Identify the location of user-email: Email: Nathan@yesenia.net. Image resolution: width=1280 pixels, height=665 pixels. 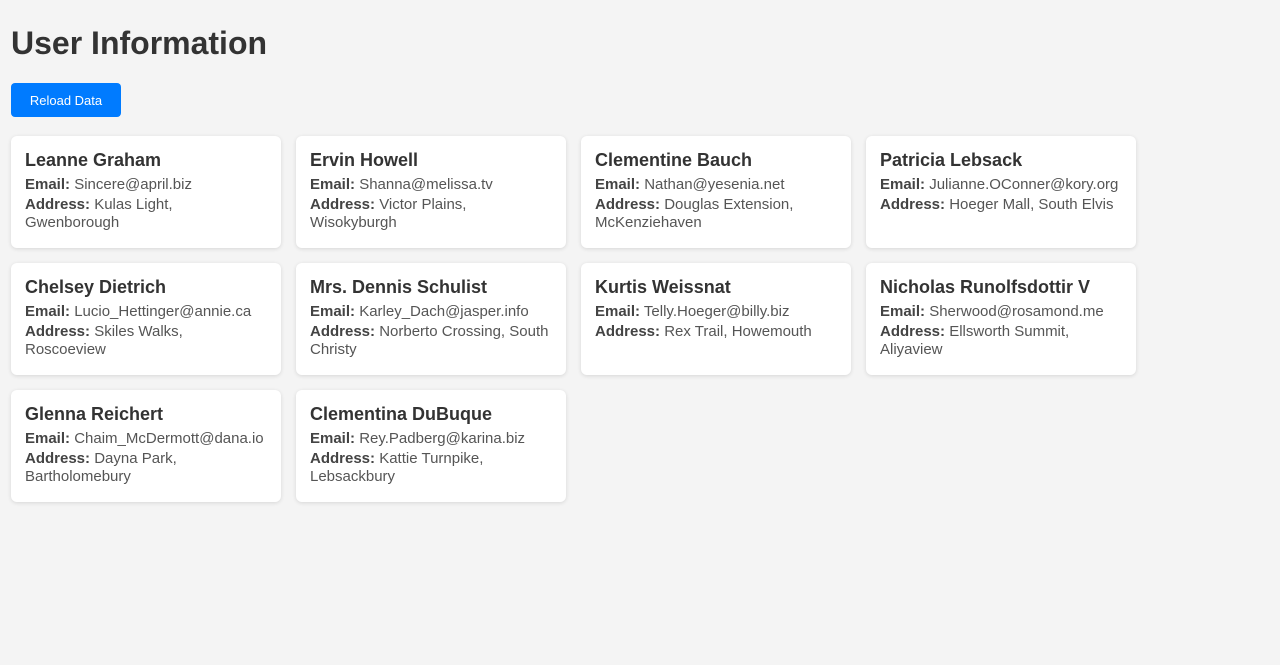
(716, 185).